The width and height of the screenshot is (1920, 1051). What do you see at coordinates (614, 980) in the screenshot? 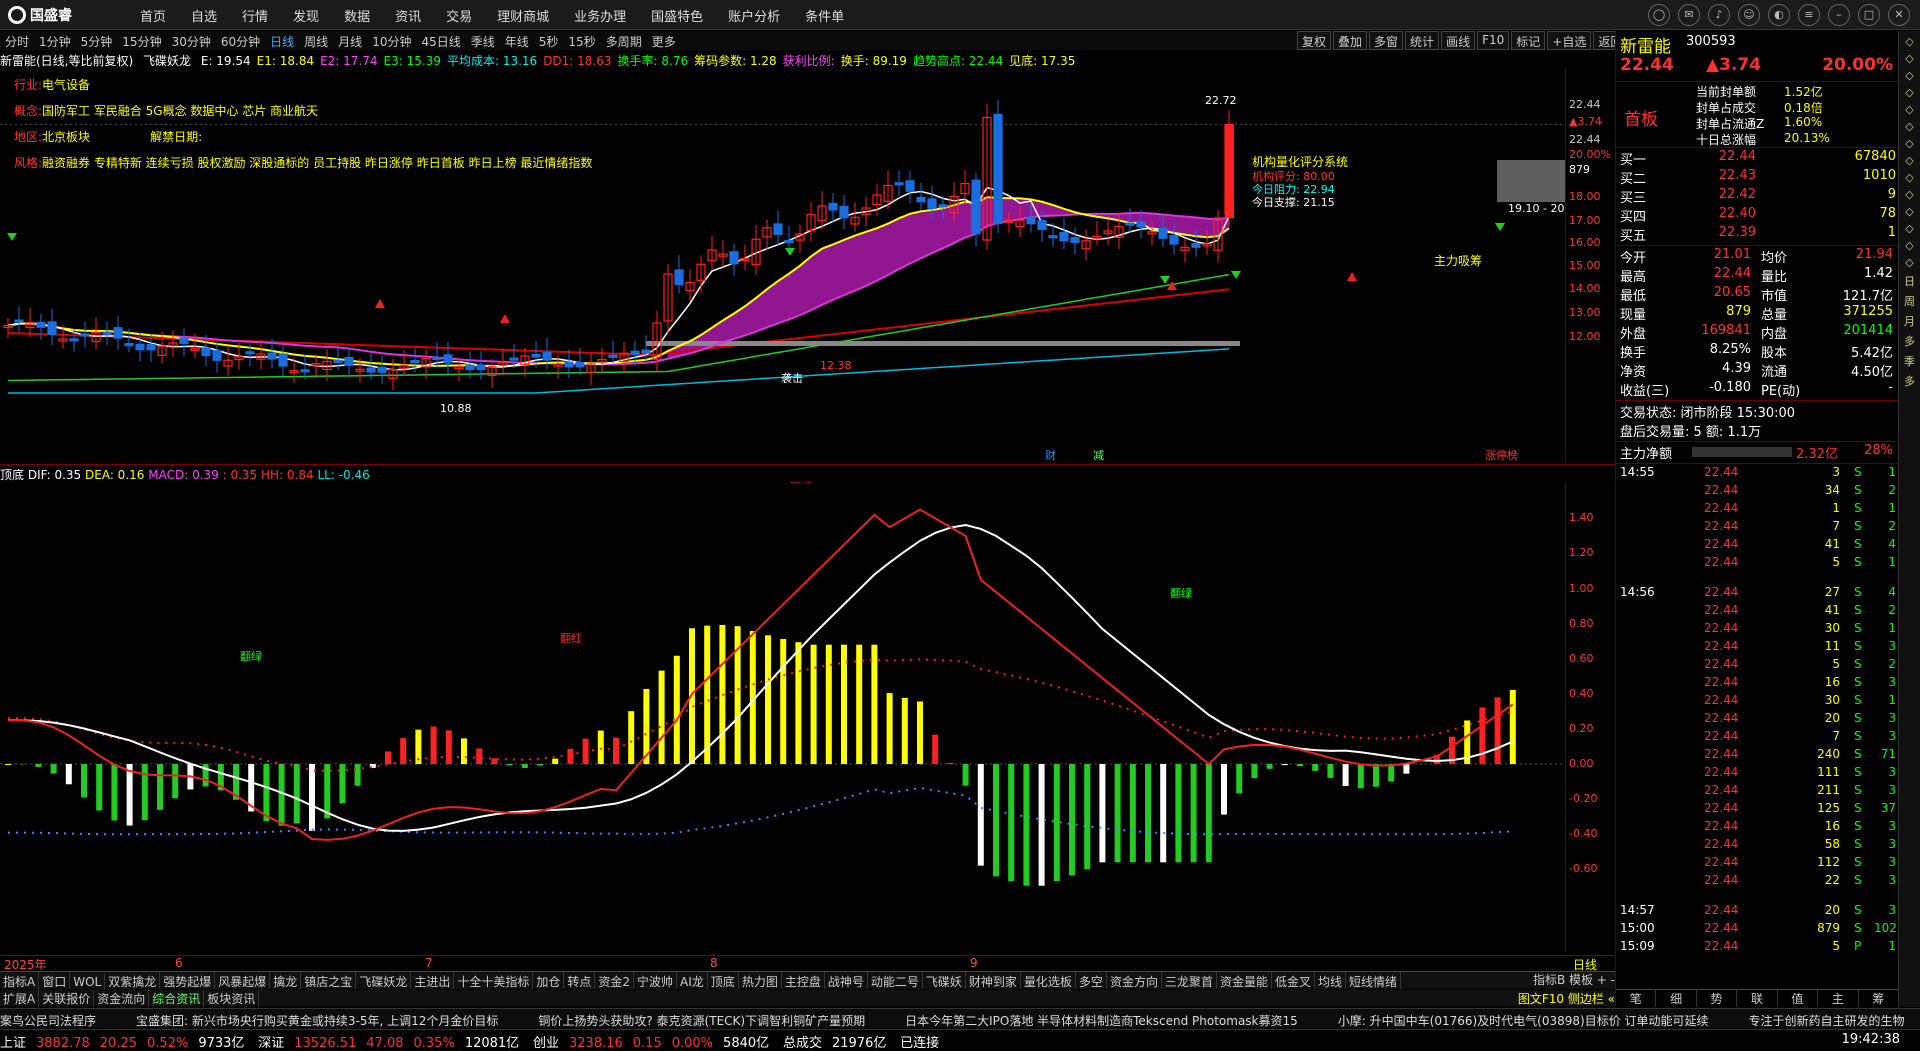
I see `indicator-tab: 资金2` at bounding box center [614, 980].